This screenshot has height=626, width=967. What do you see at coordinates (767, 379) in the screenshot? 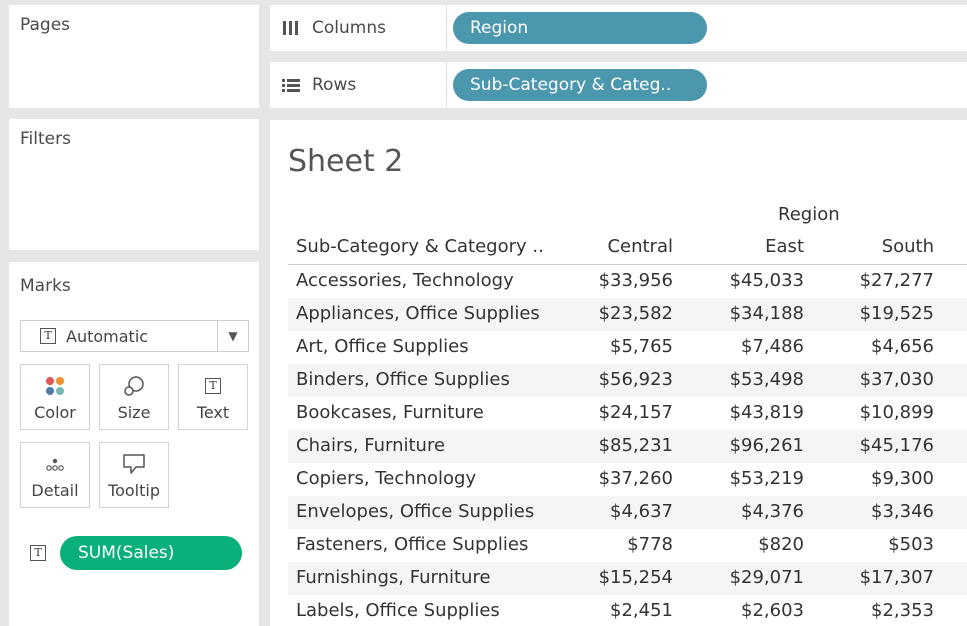
I see `cell-value: $53,498` at bounding box center [767, 379].